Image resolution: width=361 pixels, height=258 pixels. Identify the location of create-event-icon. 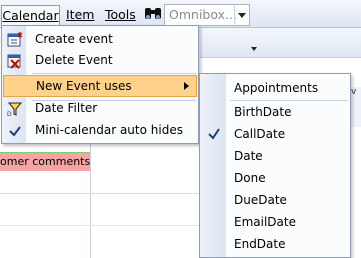
(15, 39).